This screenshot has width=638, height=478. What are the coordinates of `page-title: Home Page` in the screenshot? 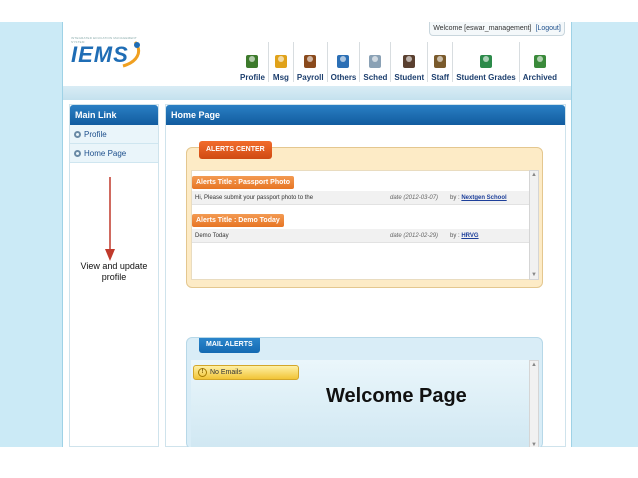 It's located at (365, 115).